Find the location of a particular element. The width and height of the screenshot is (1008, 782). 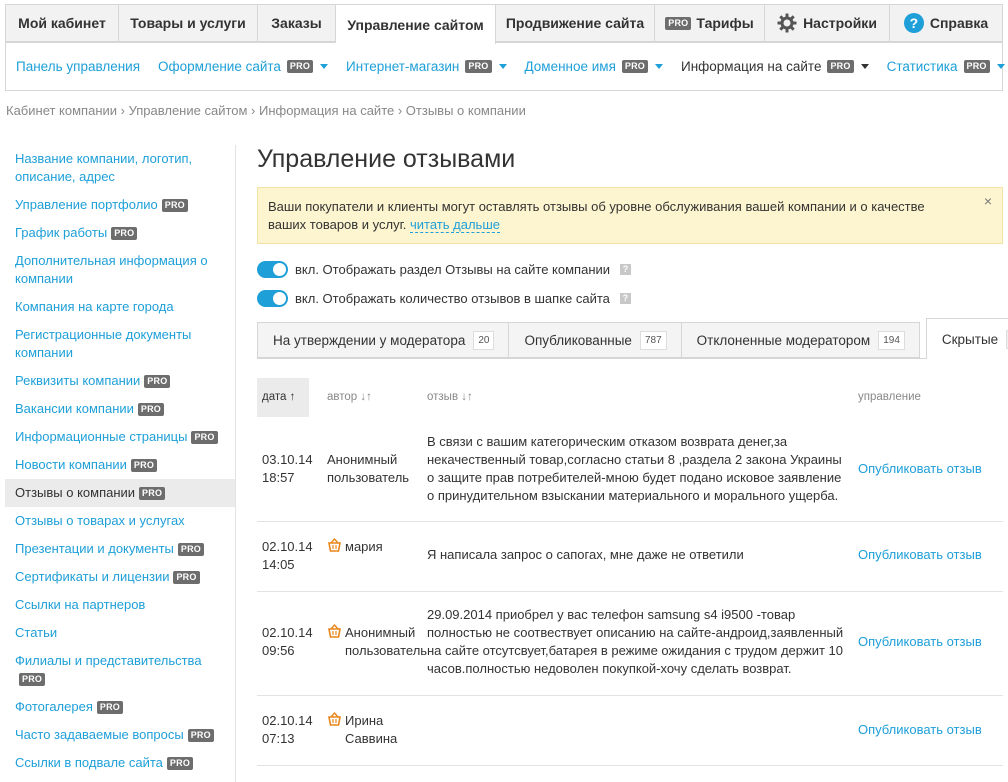

read-more-link: читать дальше is located at coordinates (455, 225).